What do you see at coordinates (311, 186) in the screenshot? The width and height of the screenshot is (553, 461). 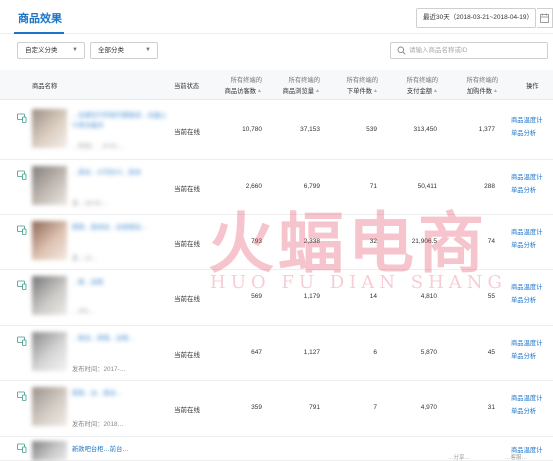 I see `metric-views: 6,799` at bounding box center [311, 186].